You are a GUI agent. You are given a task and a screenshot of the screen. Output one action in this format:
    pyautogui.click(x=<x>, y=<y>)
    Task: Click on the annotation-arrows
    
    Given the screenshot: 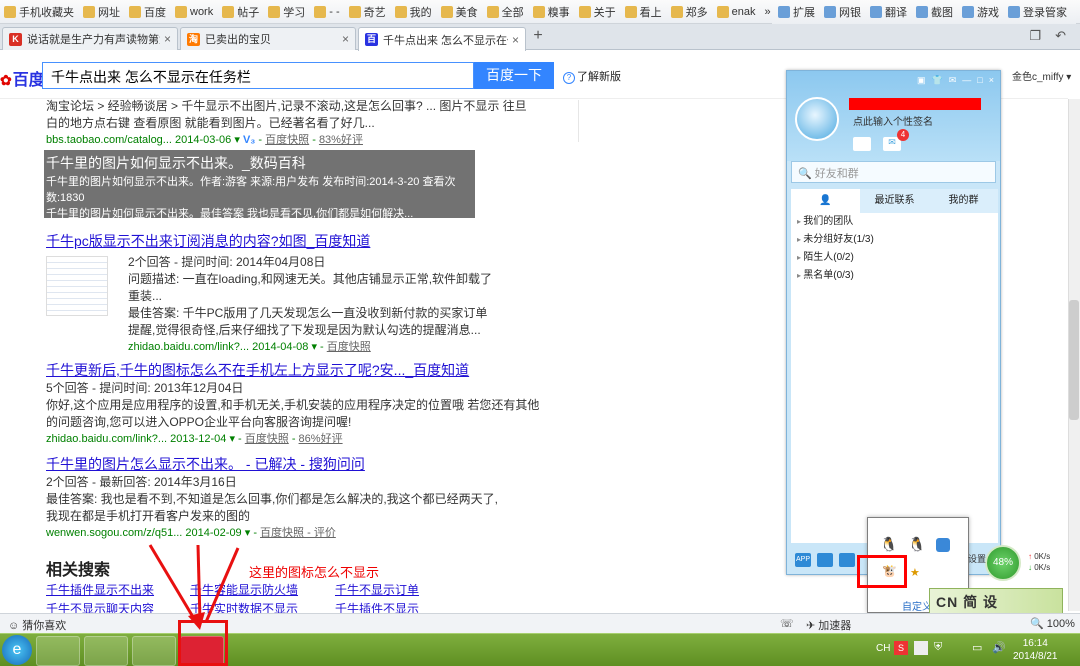 What is the action you would take?
    pyautogui.click(x=194, y=587)
    